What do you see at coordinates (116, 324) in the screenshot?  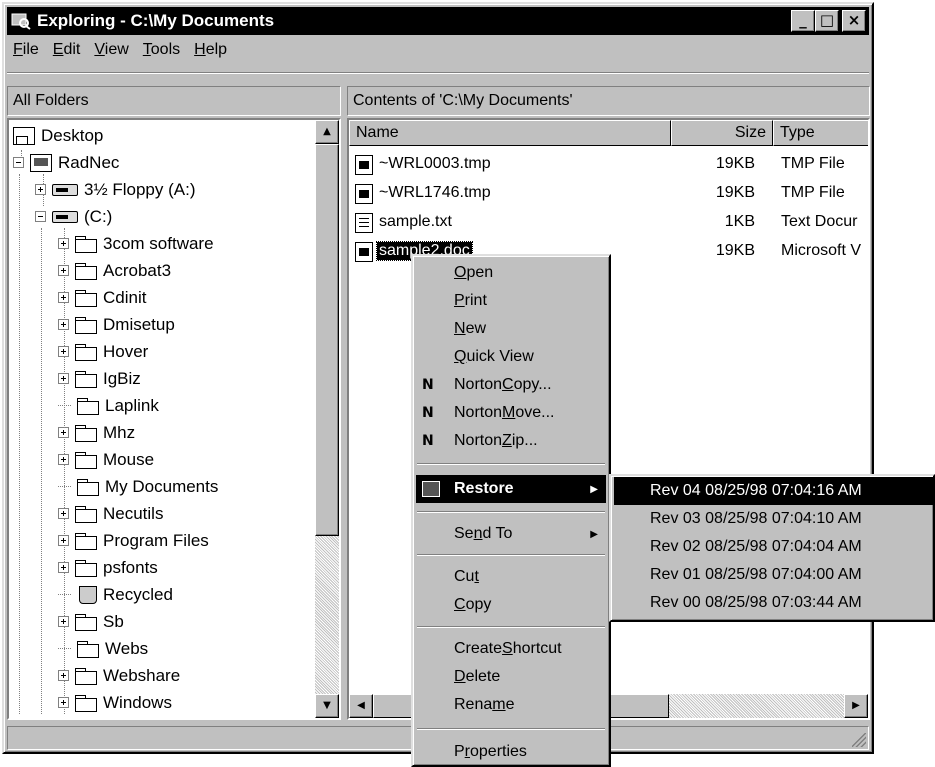 I see `tree-item-dmisetup: Dmisetup` at bounding box center [116, 324].